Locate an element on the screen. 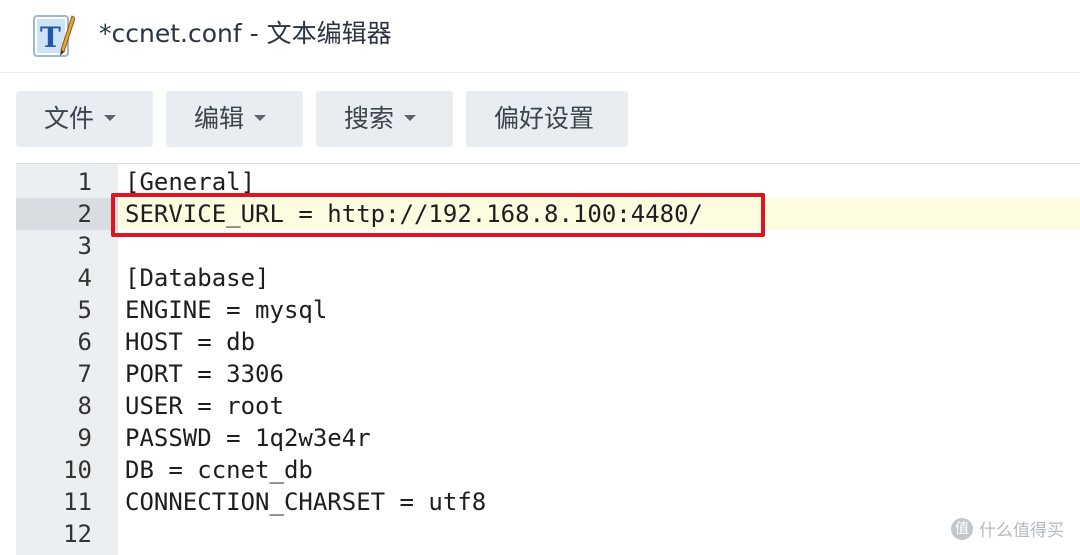 This screenshot has width=1080, height=555. watermark: 值什么值得买 is located at coordinates (1007, 531).